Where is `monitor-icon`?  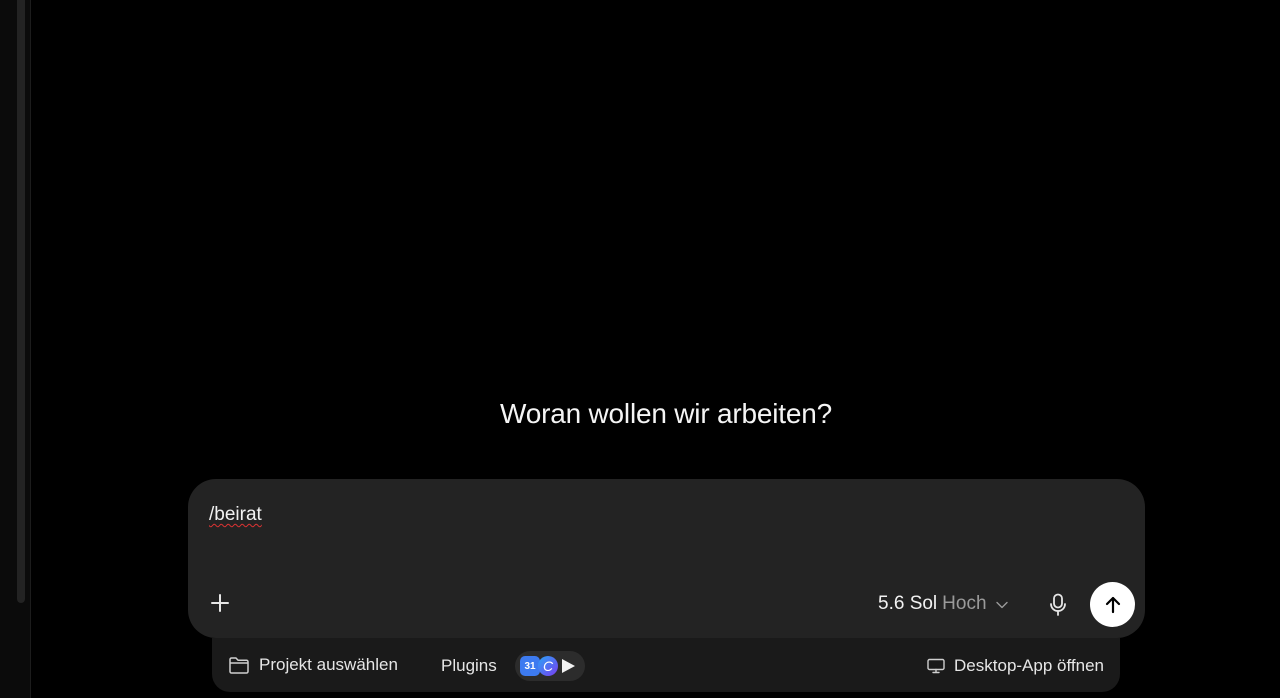 monitor-icon is located at coordinates (936, 666).